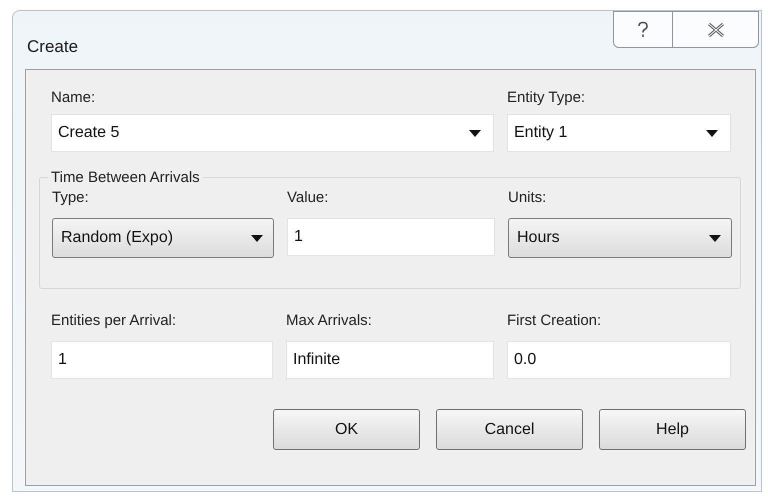  What do you see at coordinates (554, 321) in the screenshot?
I see `field-label: First Creation:` at bounding box center [554, 321].